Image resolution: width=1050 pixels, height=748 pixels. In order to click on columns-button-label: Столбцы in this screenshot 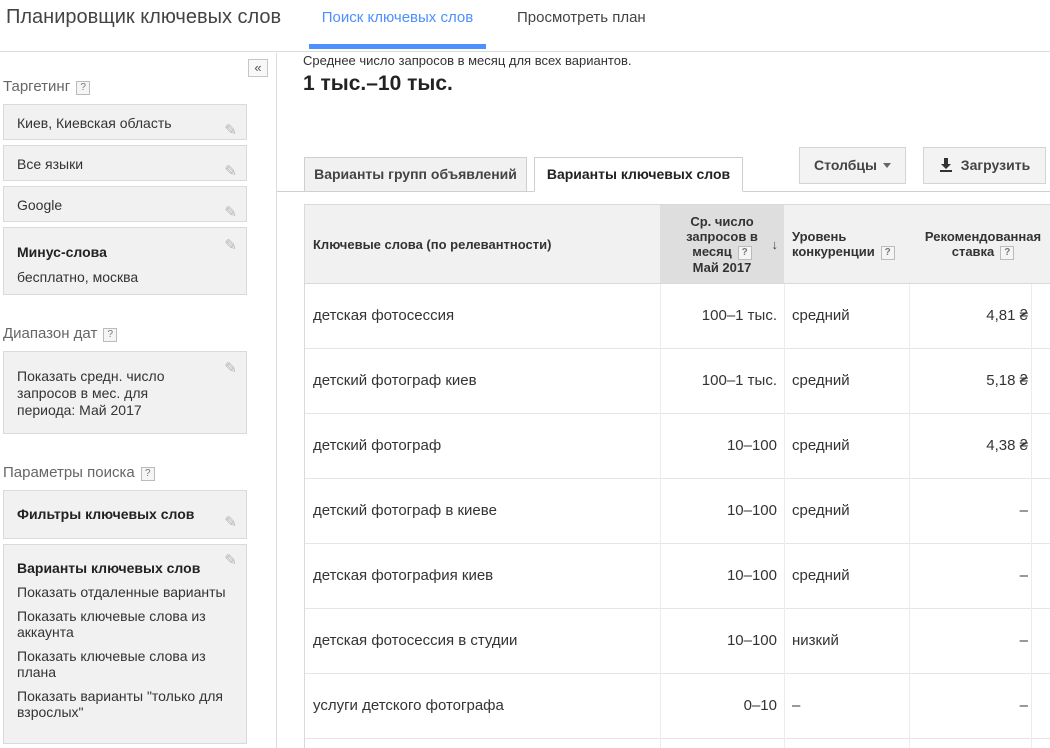, I will do `click(845, 165)`.